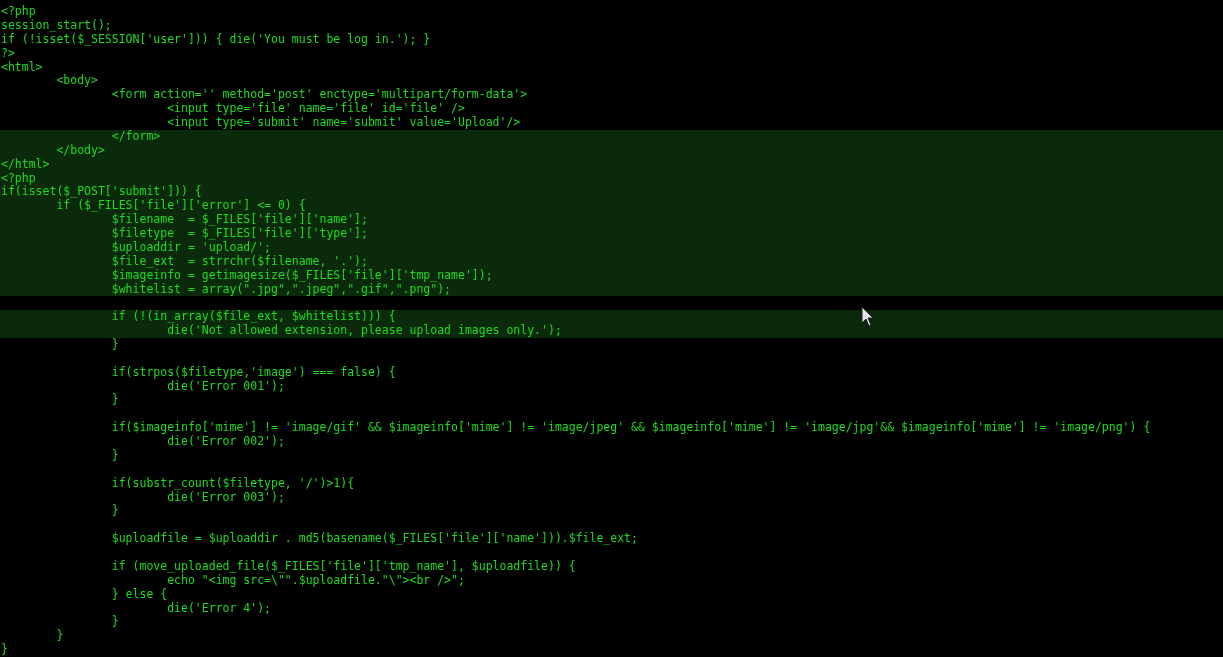  What do you see at coordinates (301, 274) in the screenshot?
I see `code-line: $imageinfo = getimagesize($_FILES['file']['tmp_name']);` at bounding box center [301, 274].